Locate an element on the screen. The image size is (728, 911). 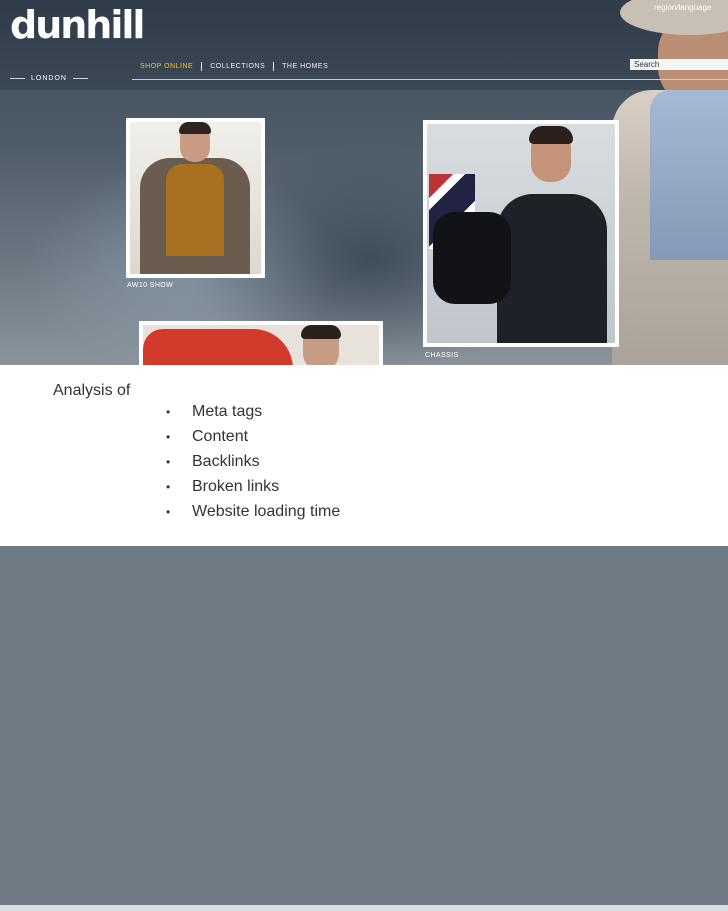
bullet-text: Backlinks is located at coordinates (226, 461).